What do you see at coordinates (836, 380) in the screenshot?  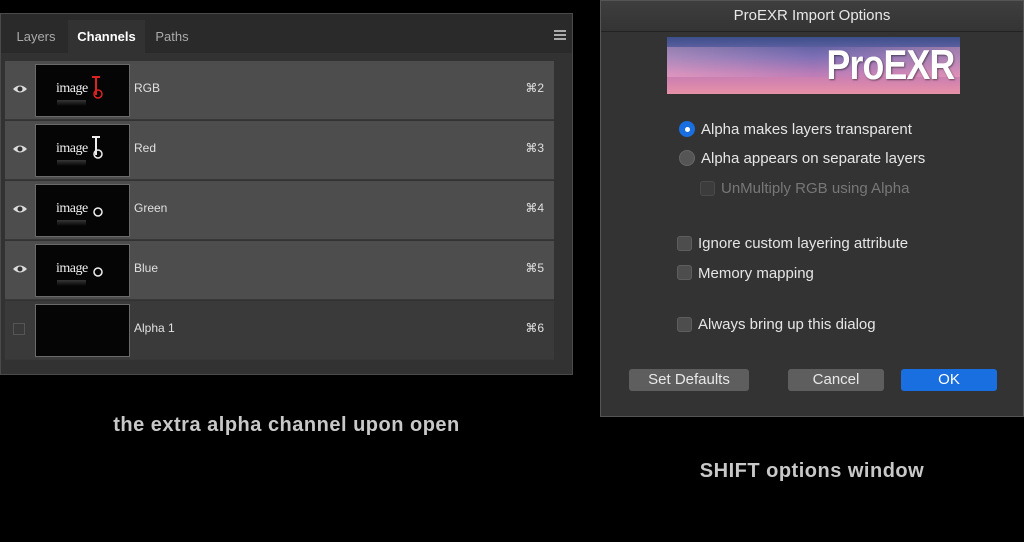 I see `cancel-button: Cancel` at bounding box center [836, 380].